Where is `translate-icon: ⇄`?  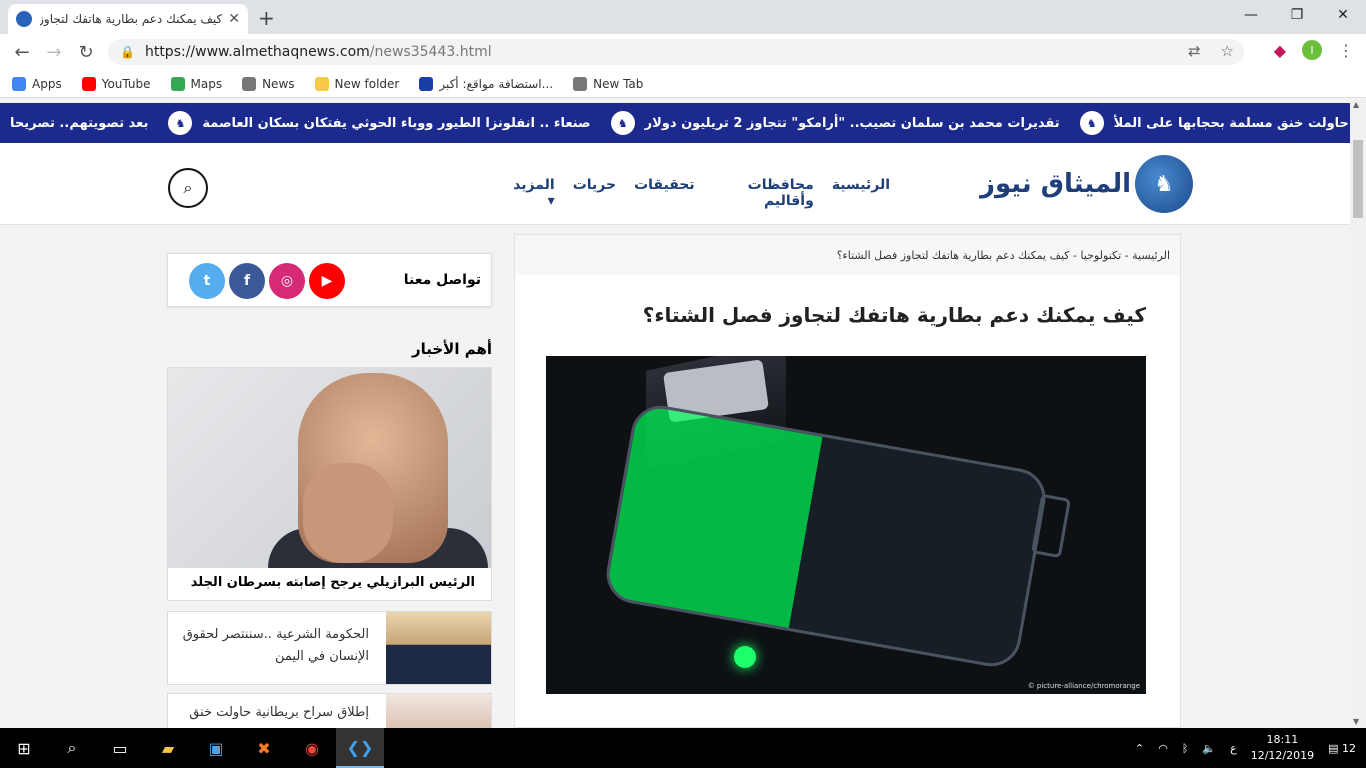
translate-icon: ⇄ is located at coordinates (1194, 51).